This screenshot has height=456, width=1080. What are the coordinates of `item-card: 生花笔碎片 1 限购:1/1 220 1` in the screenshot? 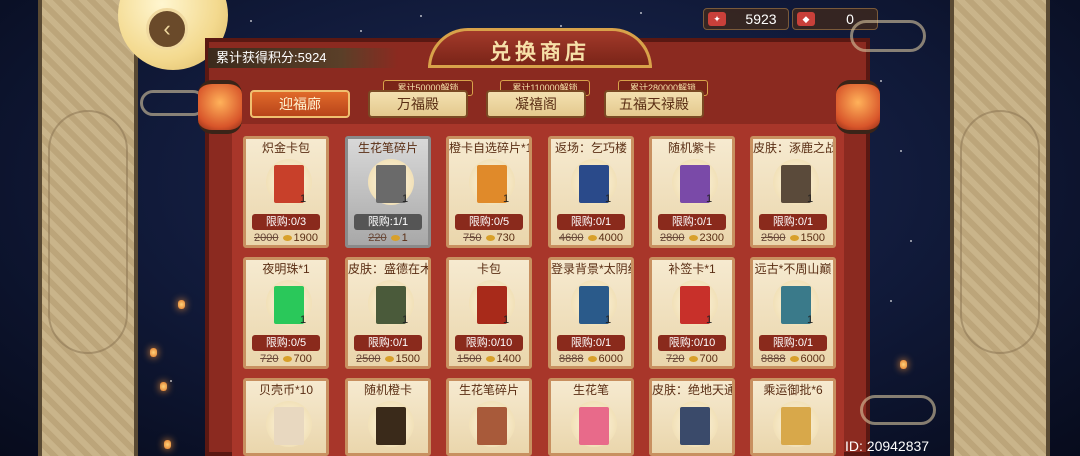 It's located at (388, 192).